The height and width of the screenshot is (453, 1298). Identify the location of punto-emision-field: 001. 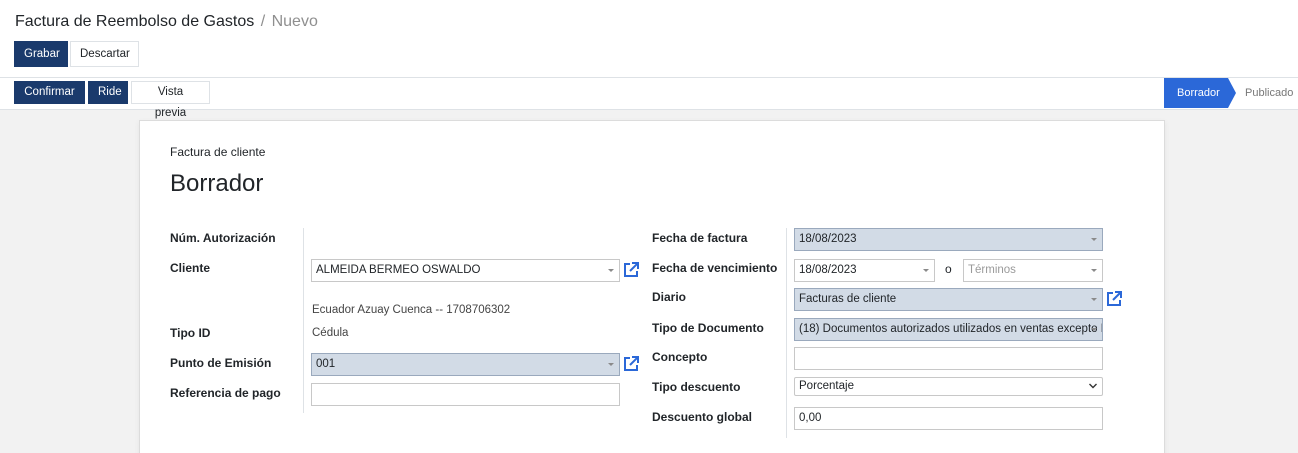
(465, 364).